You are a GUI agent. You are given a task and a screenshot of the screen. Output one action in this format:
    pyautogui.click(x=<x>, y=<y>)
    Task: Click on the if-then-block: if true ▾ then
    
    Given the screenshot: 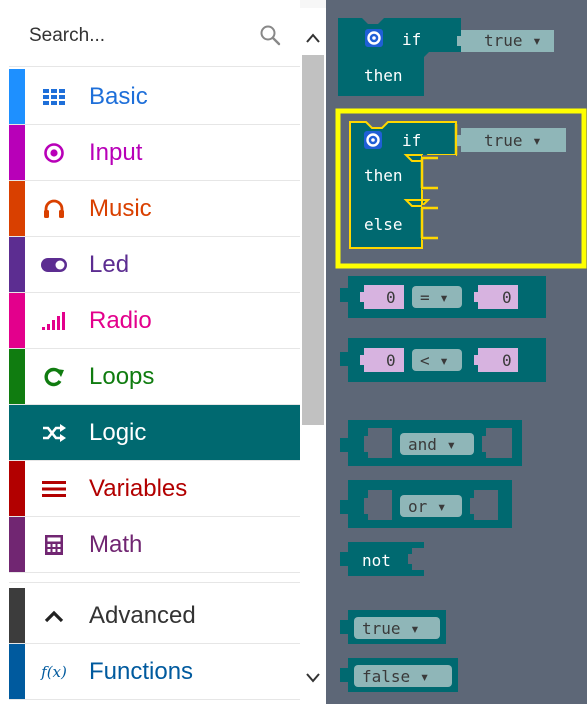 What is the action you would take?
    pyautogui.click(x=446, y=57)
    